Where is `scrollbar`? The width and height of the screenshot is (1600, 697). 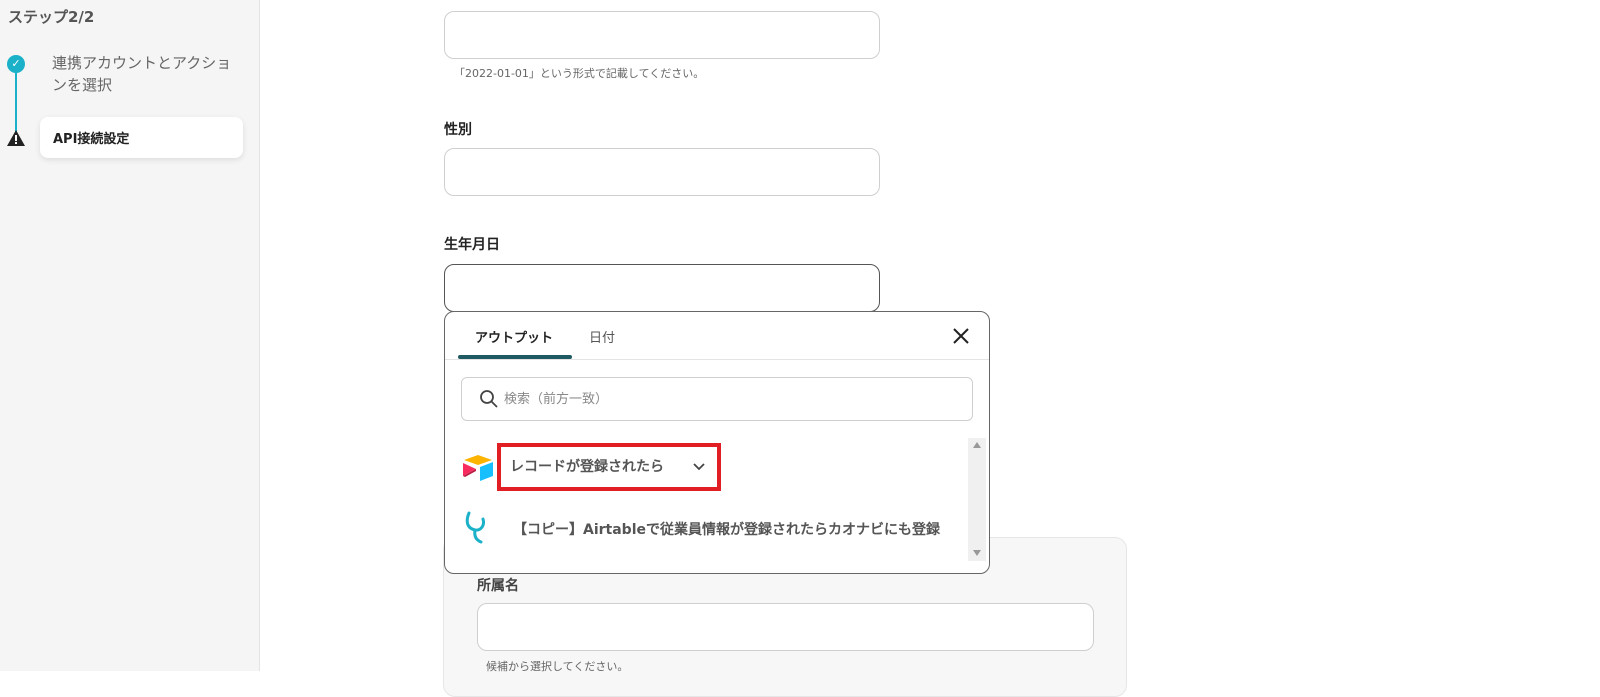
scrollbar is located at coordinates (977, 499).